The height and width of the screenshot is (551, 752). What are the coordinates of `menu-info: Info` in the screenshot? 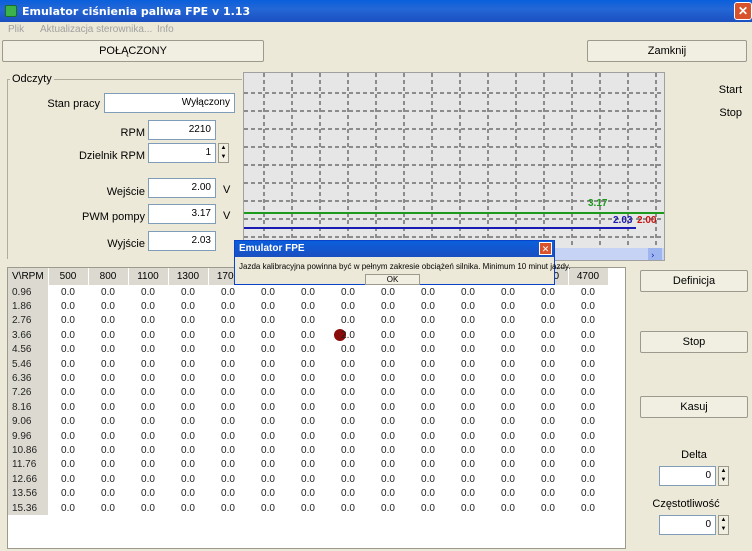 It's located at (165, 29).